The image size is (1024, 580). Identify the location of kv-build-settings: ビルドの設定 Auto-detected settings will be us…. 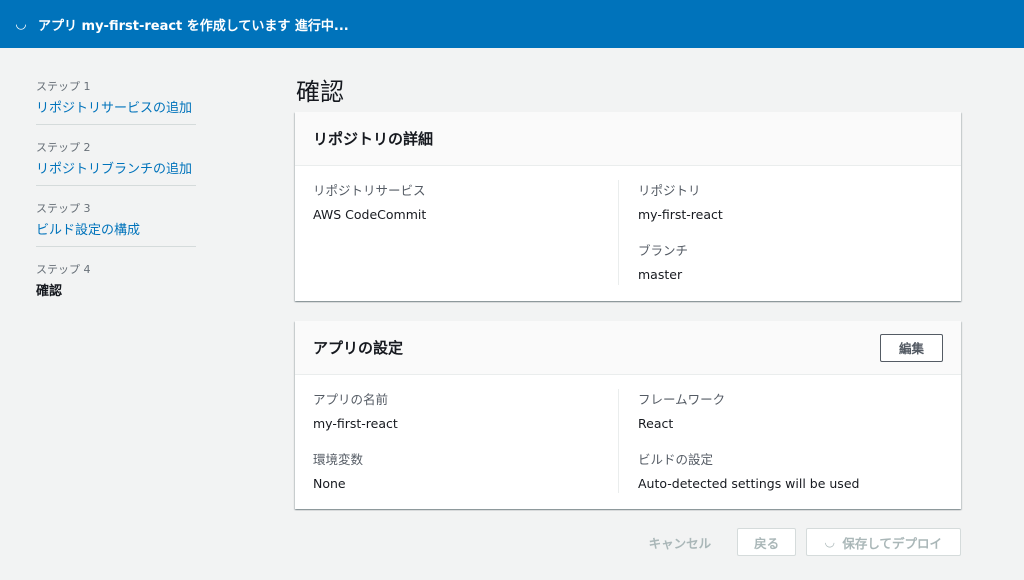
(790, 470).